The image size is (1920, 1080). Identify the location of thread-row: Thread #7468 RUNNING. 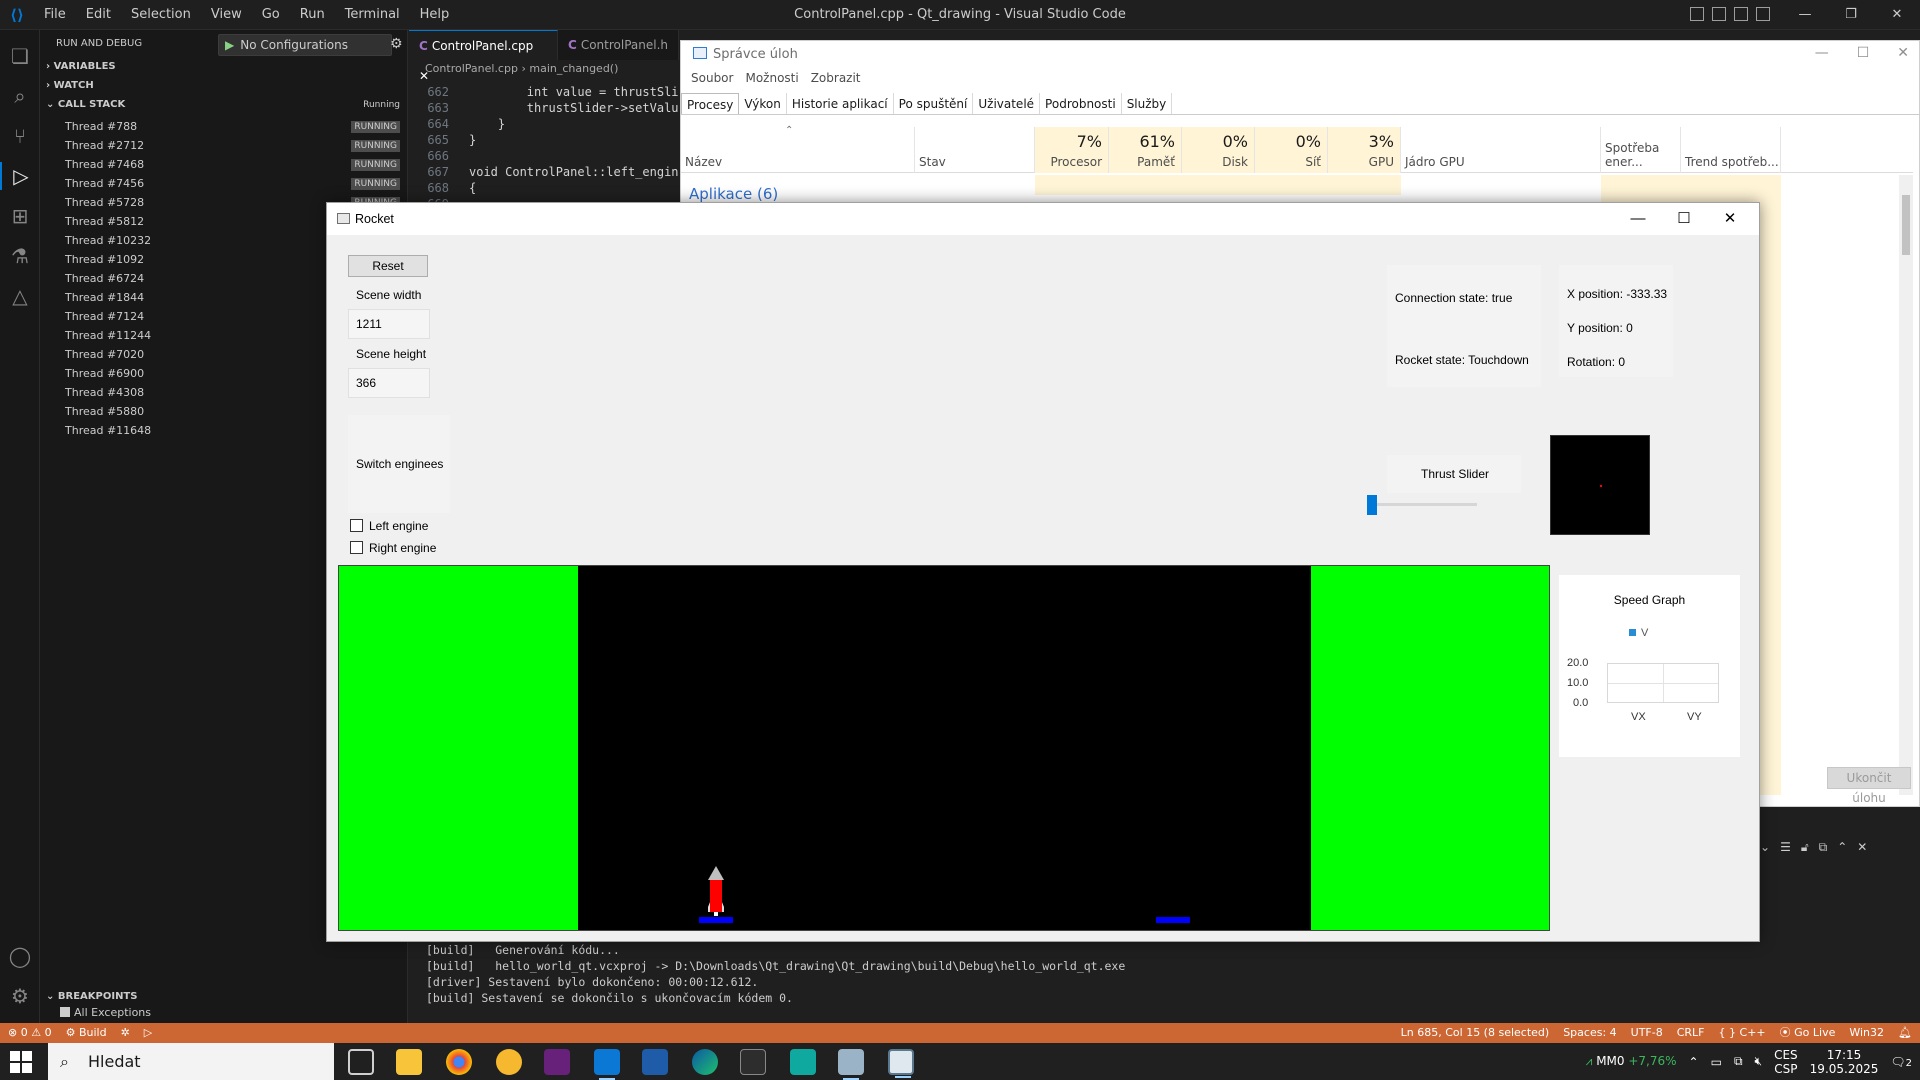
(224, 165).